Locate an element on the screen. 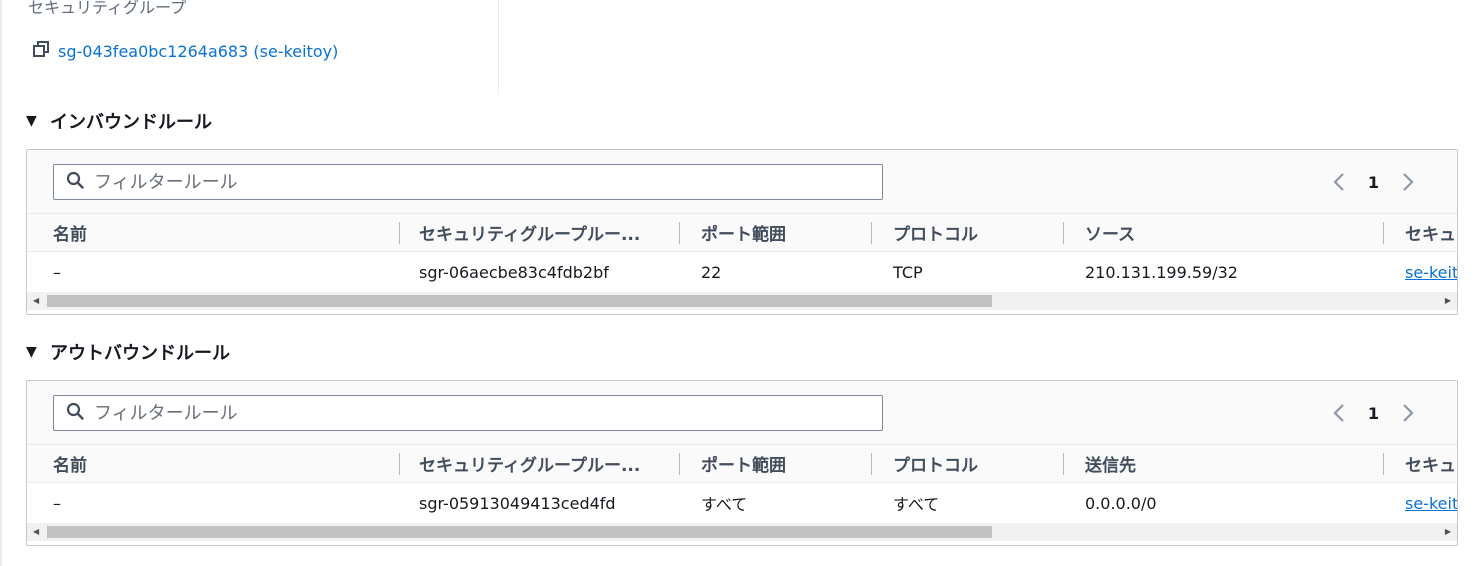 The image size is (1480, 566). cell-rule-id: sgr-06aecbe83c4fdb2bf is located at coordinates (514, 272).